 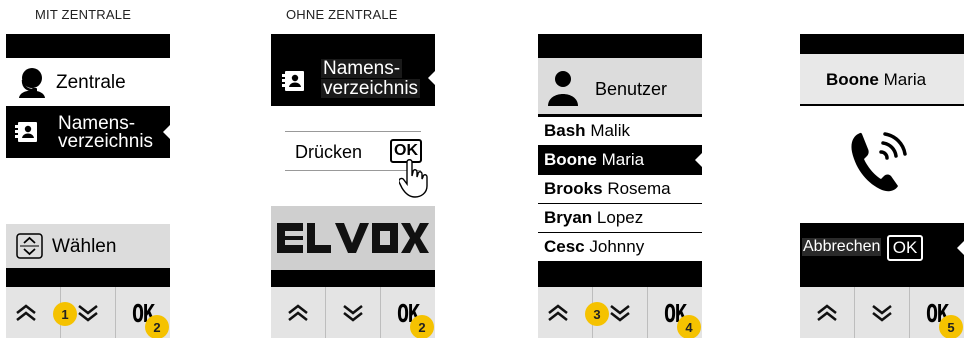 I want to click on elvox-logo-graphic, so click(x=353, y=238).